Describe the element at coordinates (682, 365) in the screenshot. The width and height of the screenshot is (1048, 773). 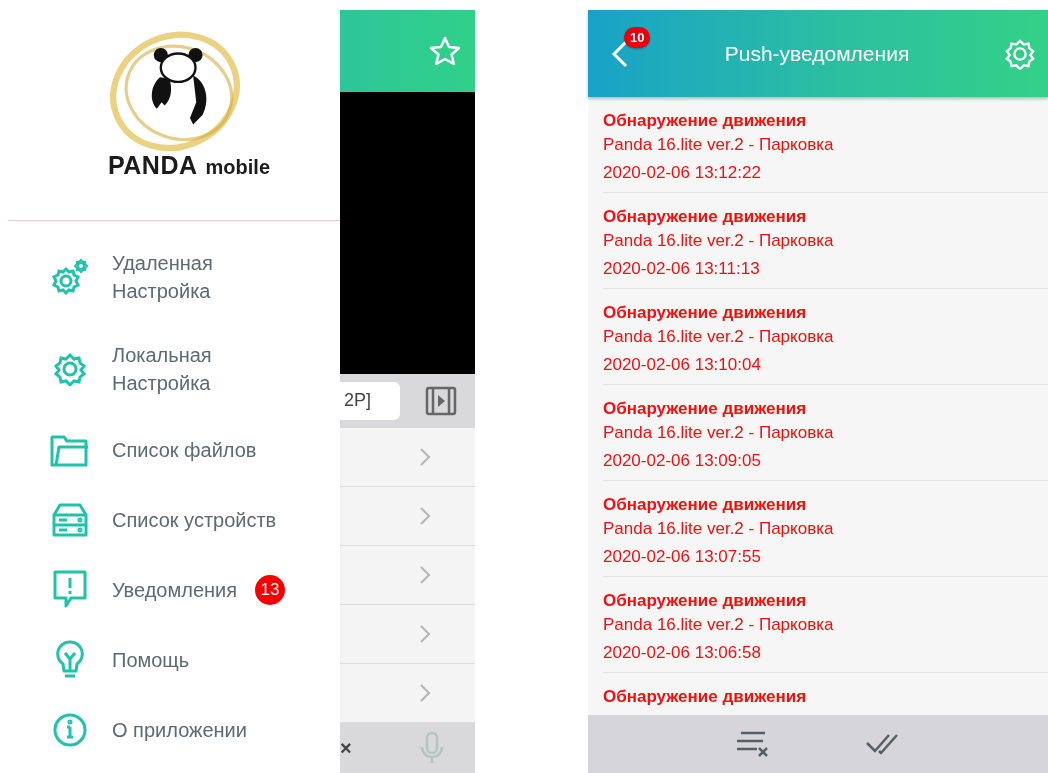
I see `notification-time: 2020-02-06 13:10:04` at that location.